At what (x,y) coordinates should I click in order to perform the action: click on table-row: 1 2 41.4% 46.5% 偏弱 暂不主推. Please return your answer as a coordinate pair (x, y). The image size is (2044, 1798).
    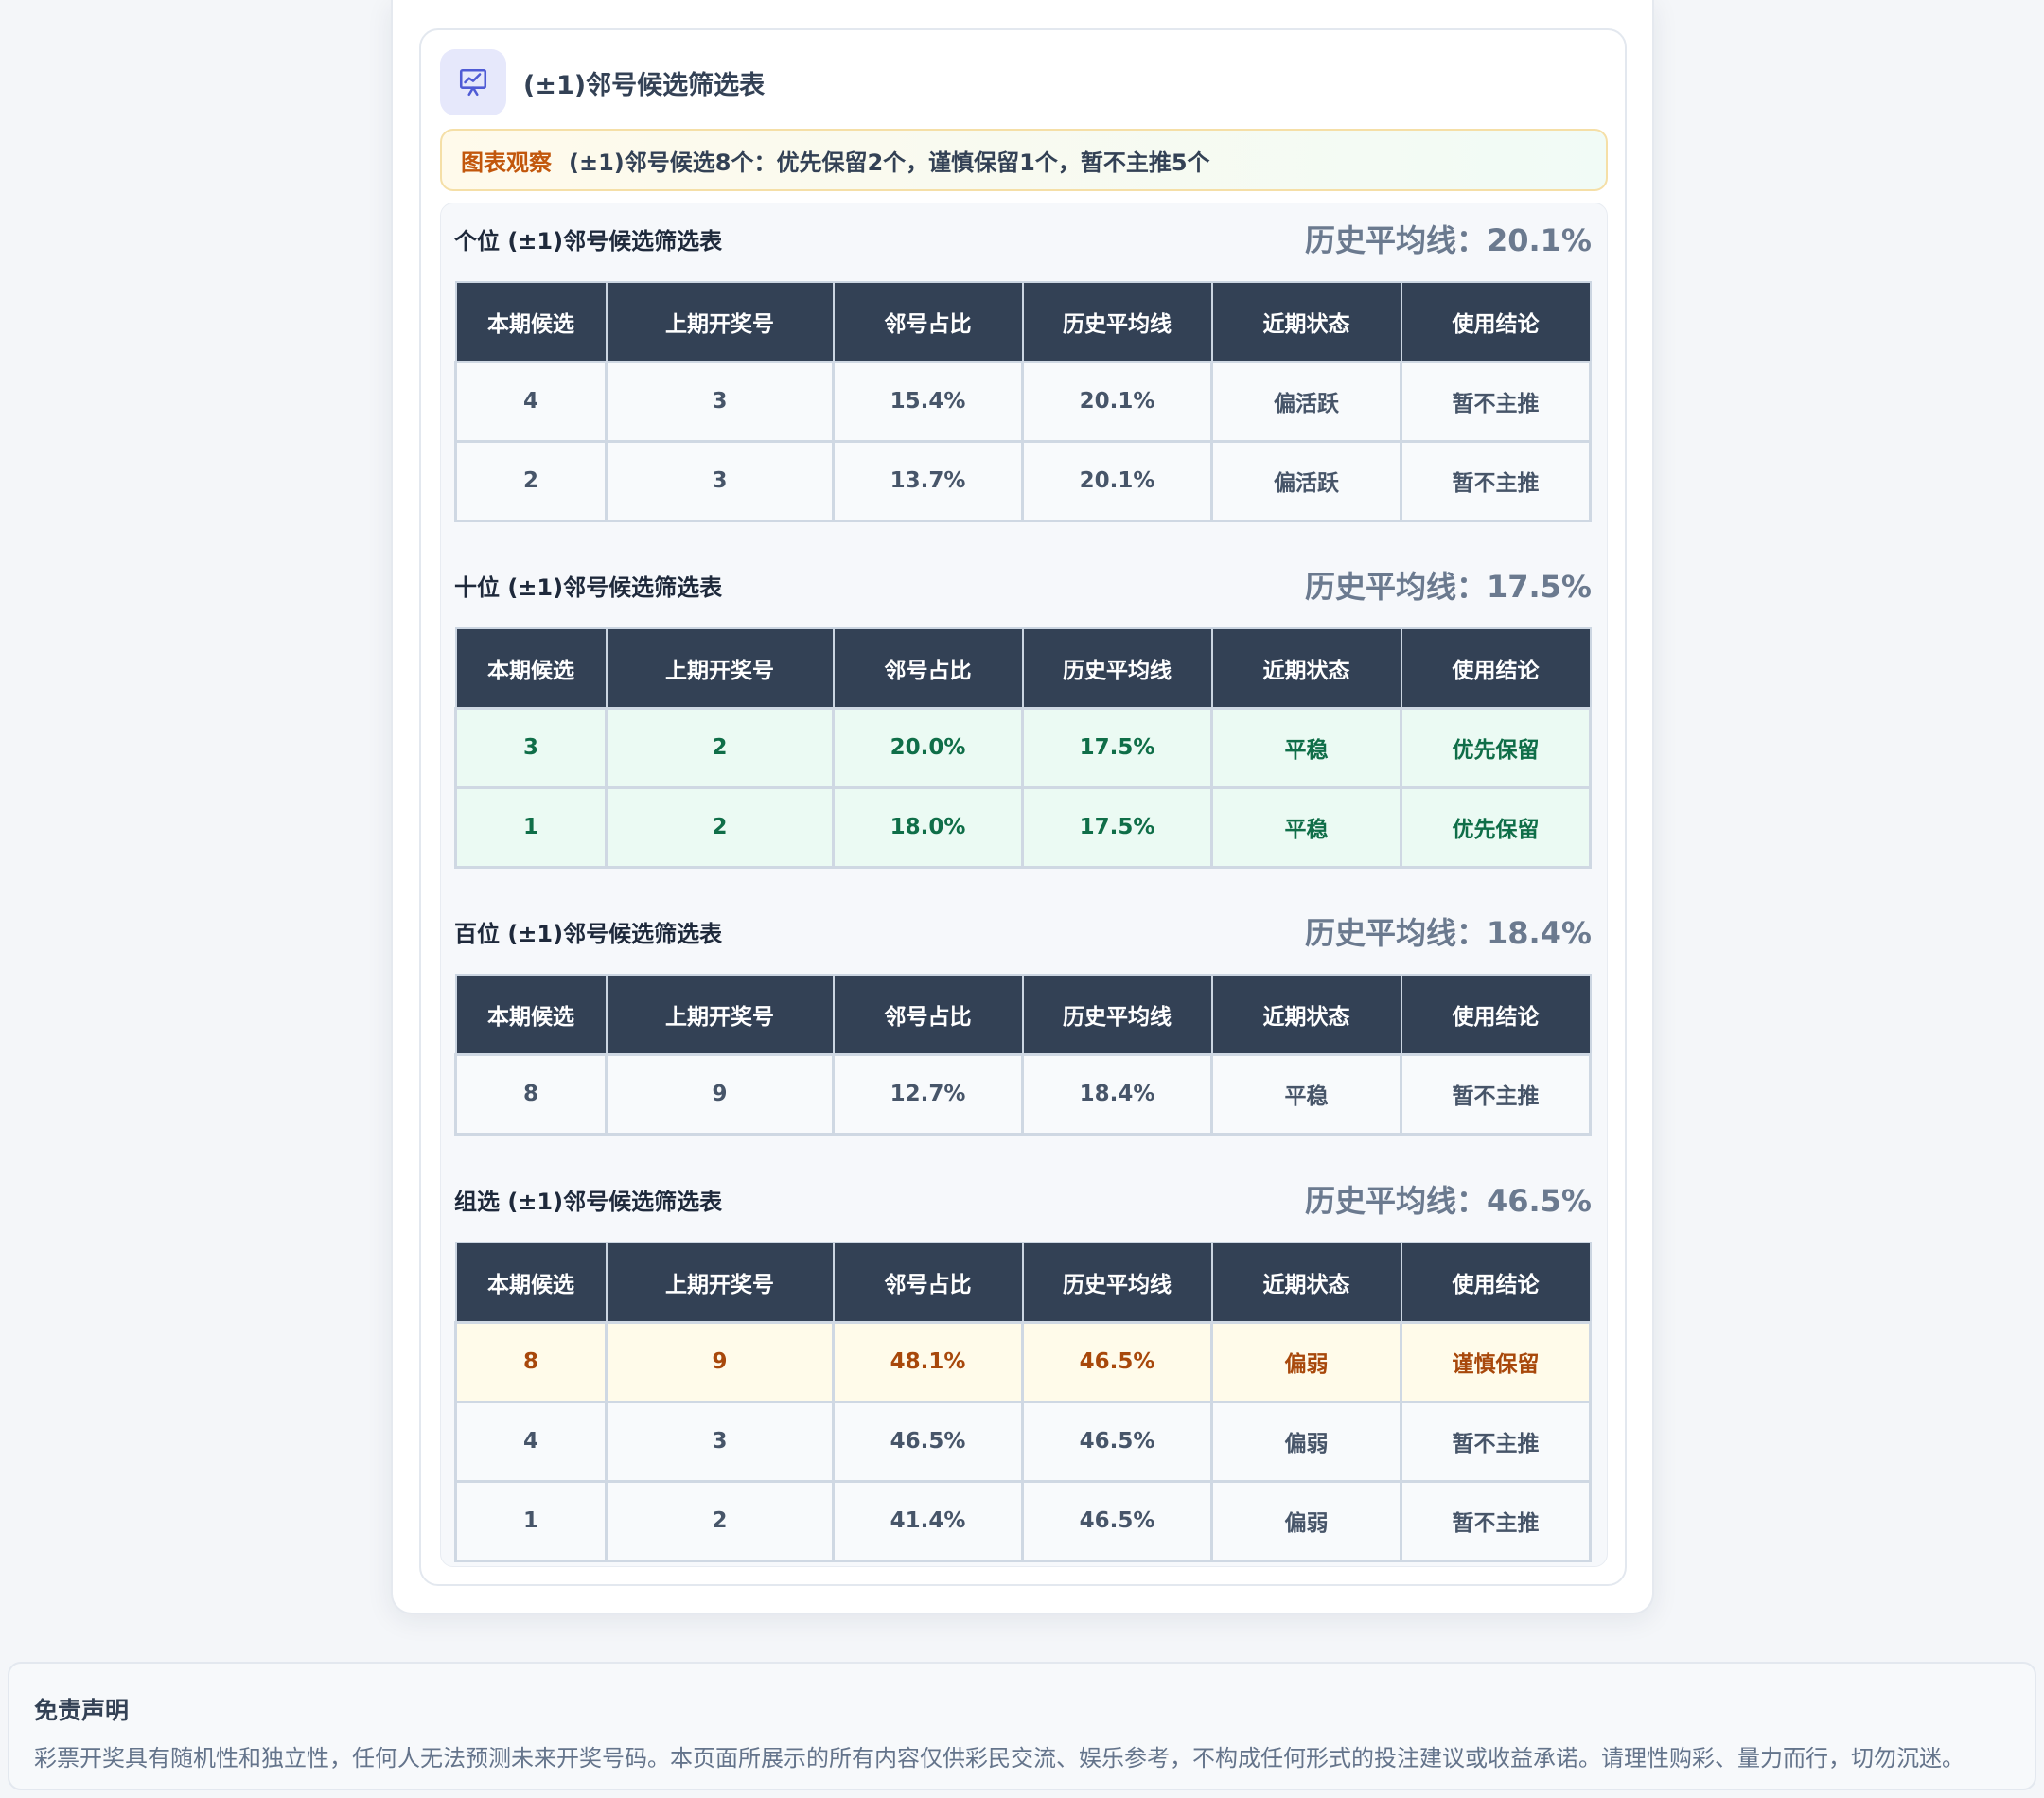
    Looking at the image, I should click on (1023, 1520).